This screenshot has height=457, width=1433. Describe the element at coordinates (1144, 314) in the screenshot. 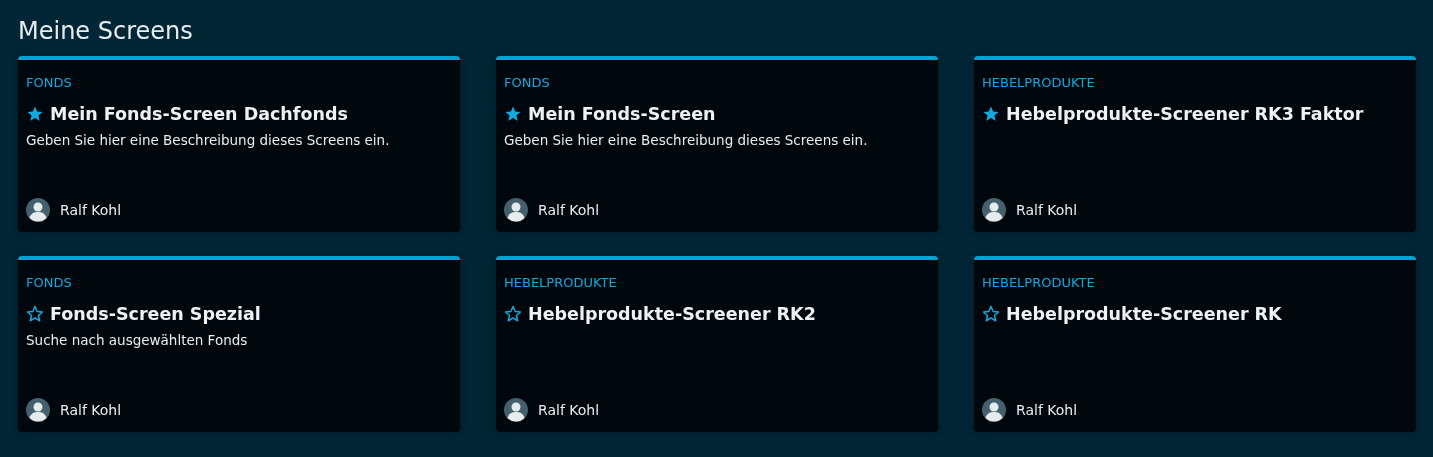

I see `screen-title: Hebelprodukte-Screener RK` at that location.